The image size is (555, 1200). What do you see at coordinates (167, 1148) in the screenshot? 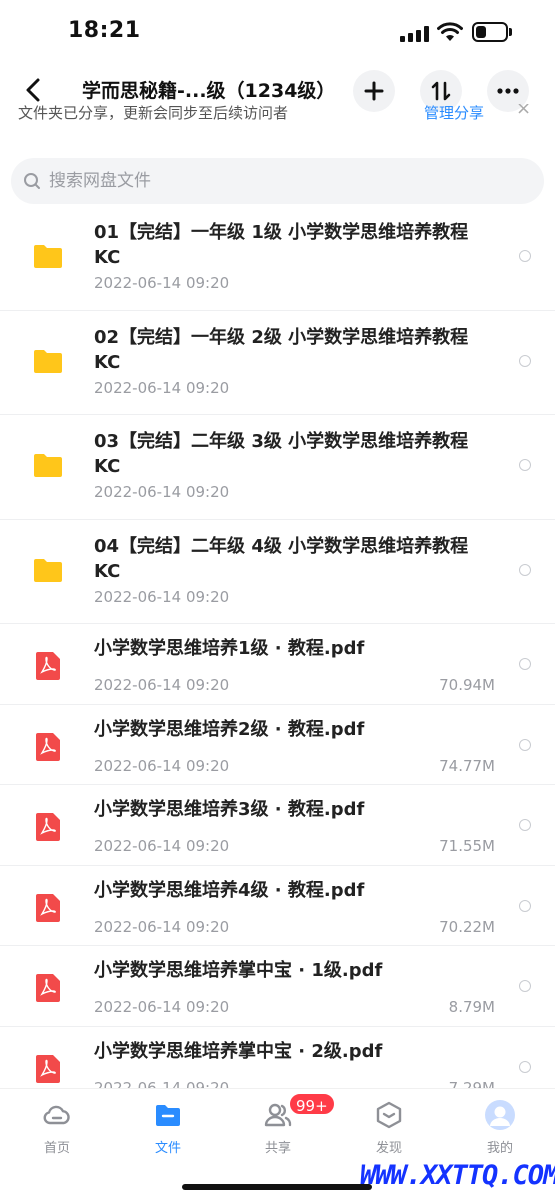
I see `tab-files-label: 文件` at bounding box center [167, 1148].